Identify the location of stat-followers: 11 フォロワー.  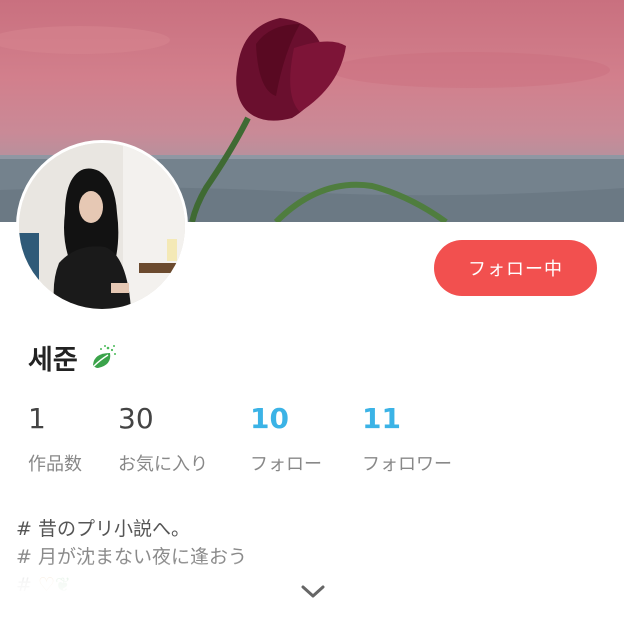
(407, 439).